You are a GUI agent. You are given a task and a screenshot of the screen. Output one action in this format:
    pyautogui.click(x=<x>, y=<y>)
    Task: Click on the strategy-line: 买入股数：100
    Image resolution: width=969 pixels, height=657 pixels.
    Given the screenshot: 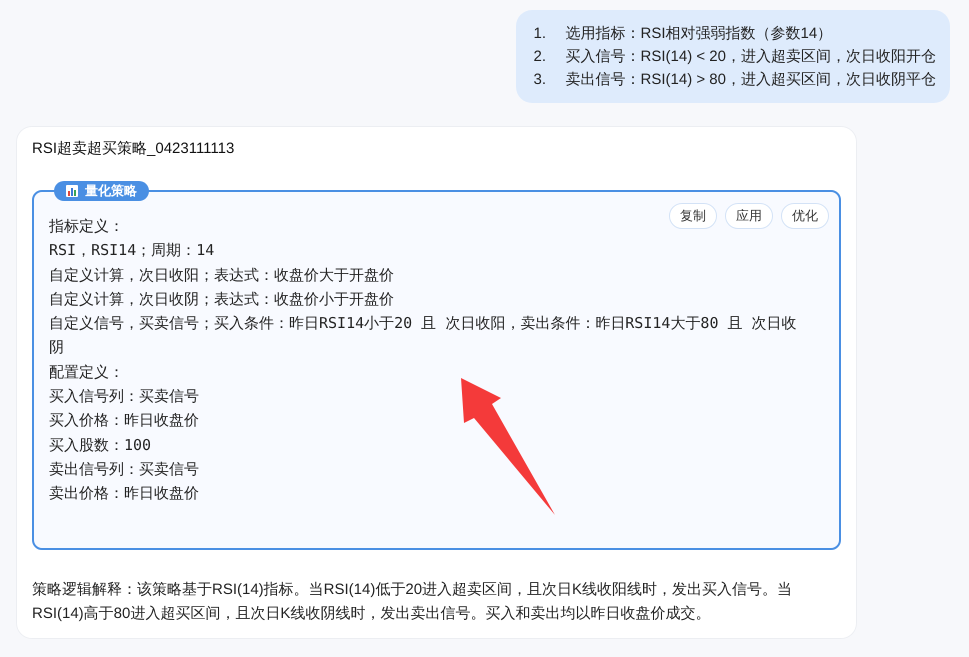 What is the action you would take?
    pyautogui.click(x=100, y=445)
    